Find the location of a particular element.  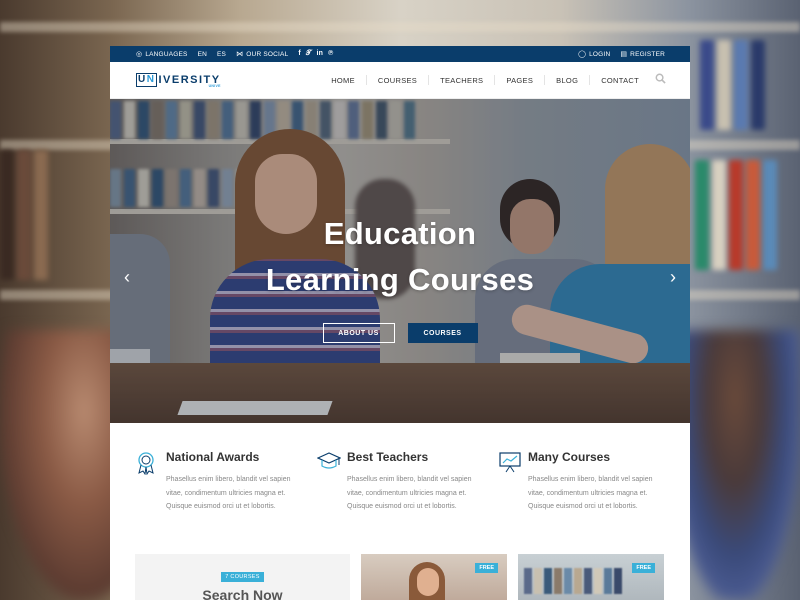

login-label: LOGIN is located at coordinates (600, 54).